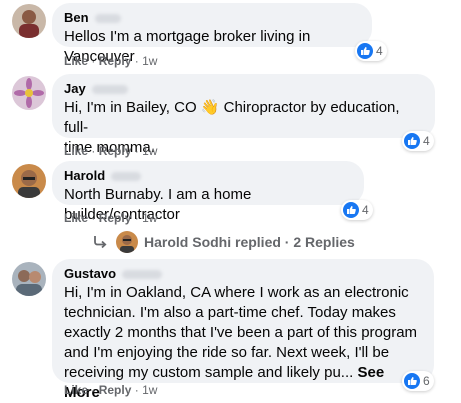 This screenshot has width=461, height=403. Describe the element at coordinates (84, 175) in the screenshot. I see `commenter-name: Harold` at that location.